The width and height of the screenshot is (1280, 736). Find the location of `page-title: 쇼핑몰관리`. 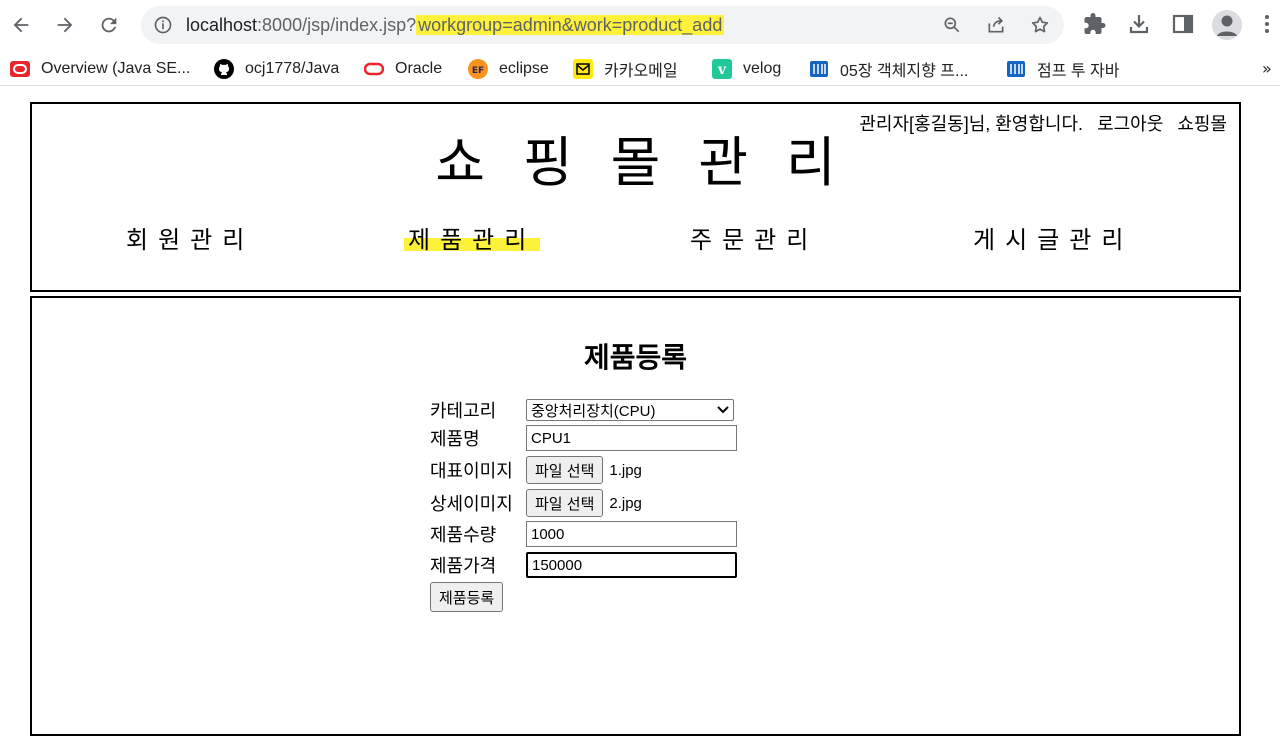

page-title: 쇼핑몰관리 is located at coordinates (654, 163).